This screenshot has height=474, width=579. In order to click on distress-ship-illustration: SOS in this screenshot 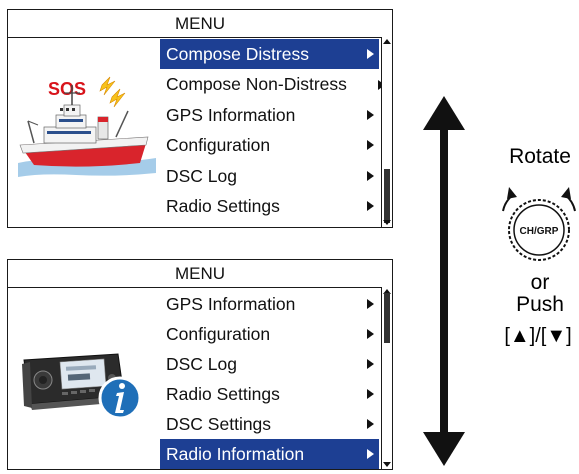, I will do `click(87, 126)`.